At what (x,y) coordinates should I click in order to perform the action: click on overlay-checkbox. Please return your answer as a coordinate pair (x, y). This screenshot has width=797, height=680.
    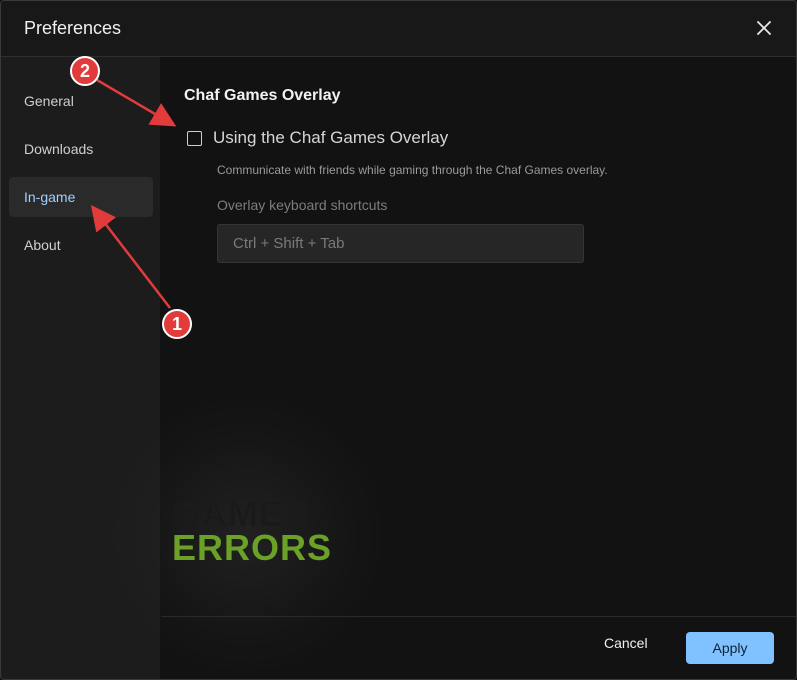
    Looking at the image, I should click on (194, 138).